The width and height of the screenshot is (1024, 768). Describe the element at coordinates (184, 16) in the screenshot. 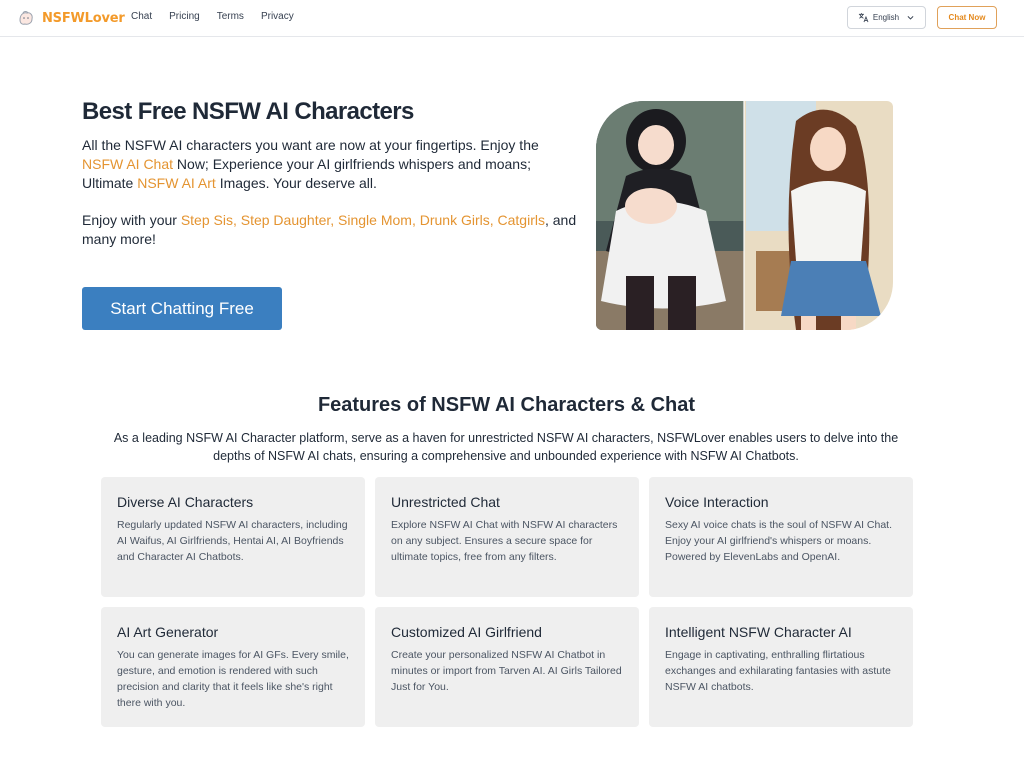

I see `nav-pricing: Pricing` at that location.